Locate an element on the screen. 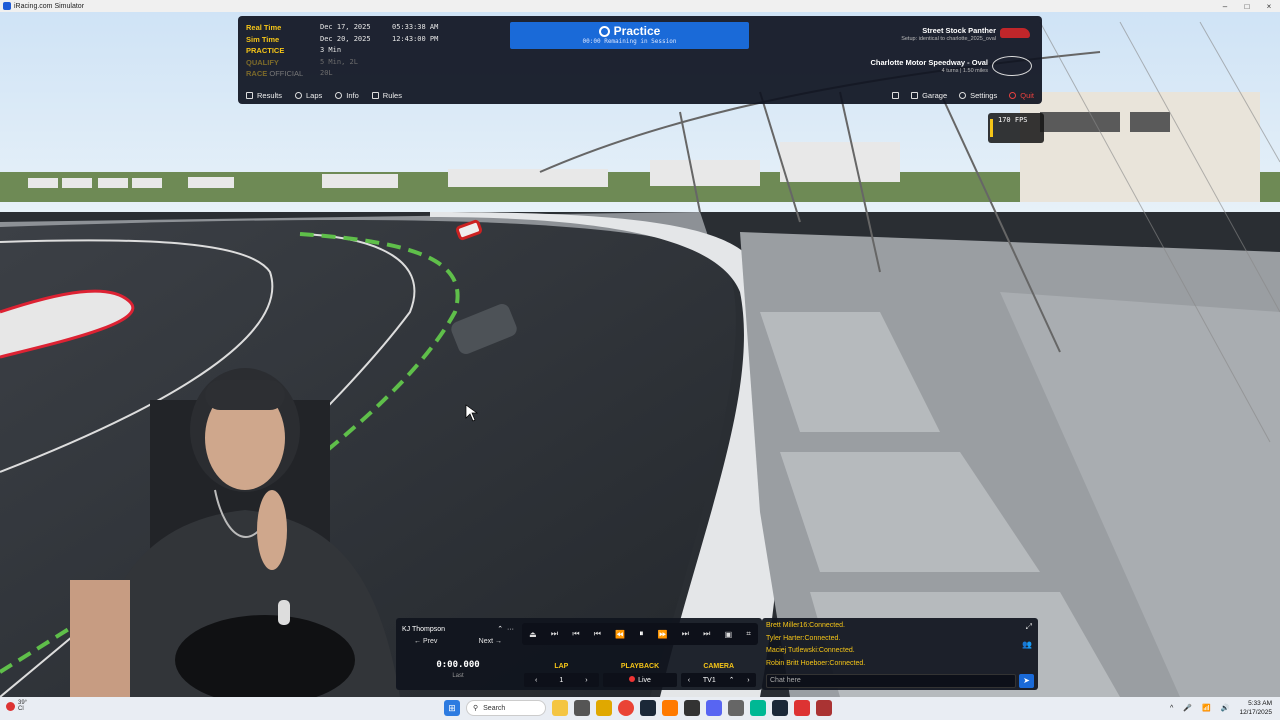 The image size is (1280, 720). session-remaining: 00:00 Remaining in Session is located at coordinates (629, 41).